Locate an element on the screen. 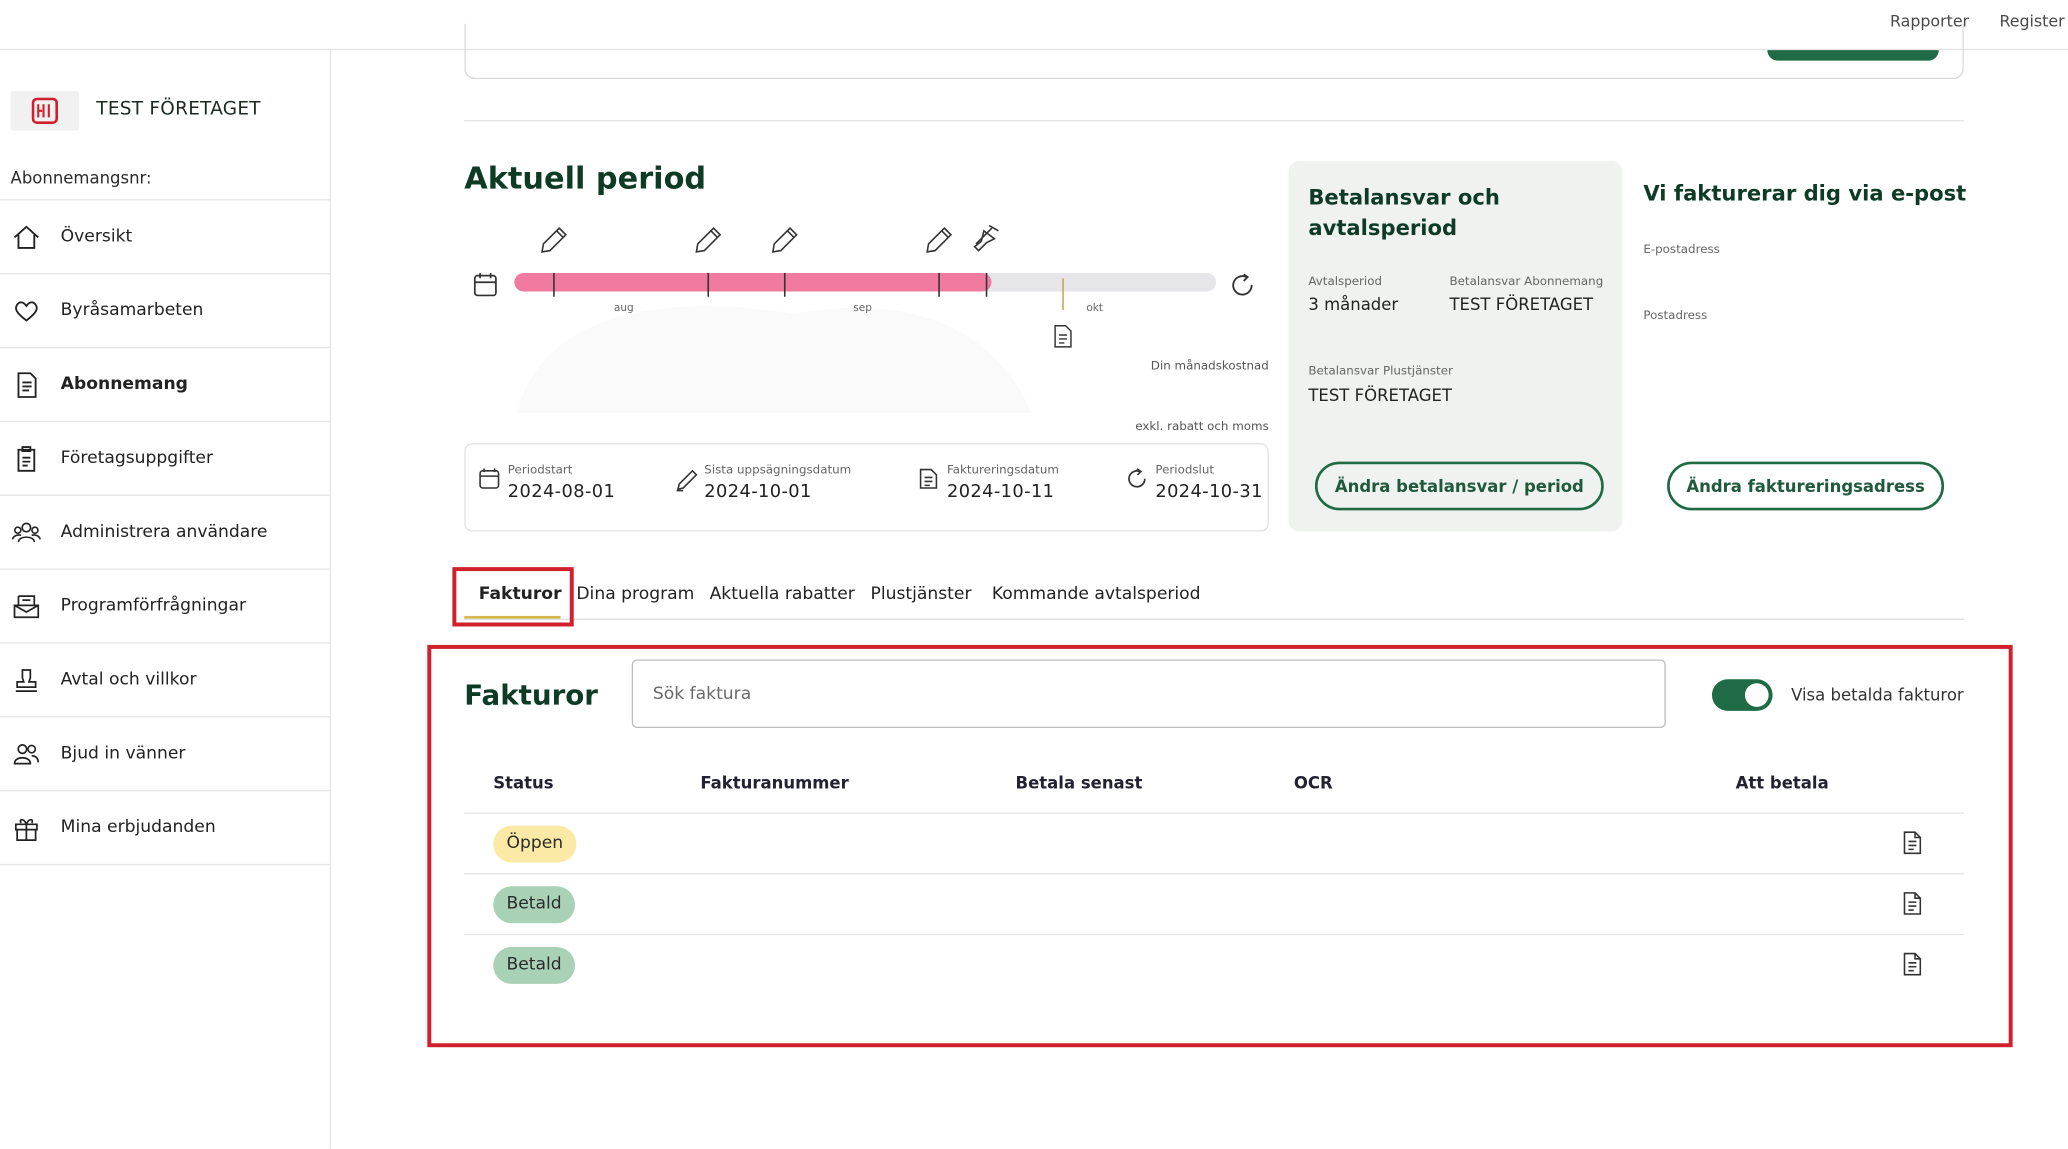  sidebar-item-mina-erbjudanden: Mina erbjudanden is located at coordinates (166, 828).